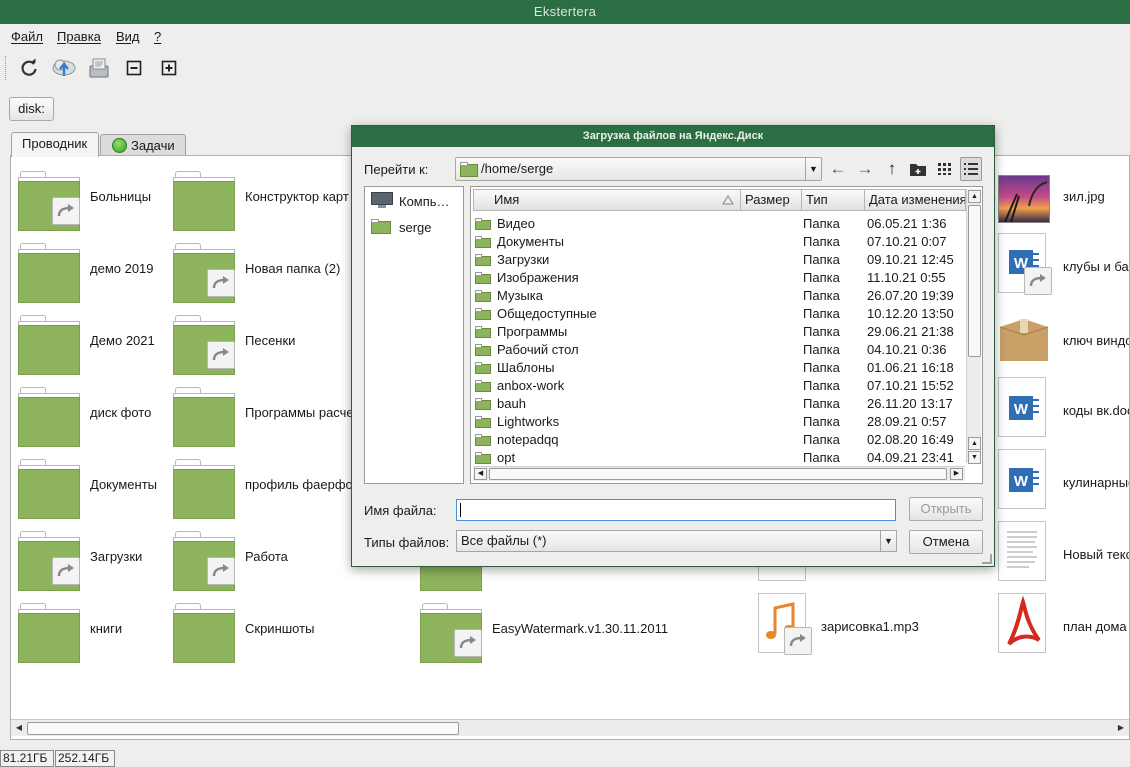 Image resolution: width=1130 pixels, height=767 pixels. I want to click on item-folder: EasyWatermark.v1.30.11.2011, so click(570, 632).